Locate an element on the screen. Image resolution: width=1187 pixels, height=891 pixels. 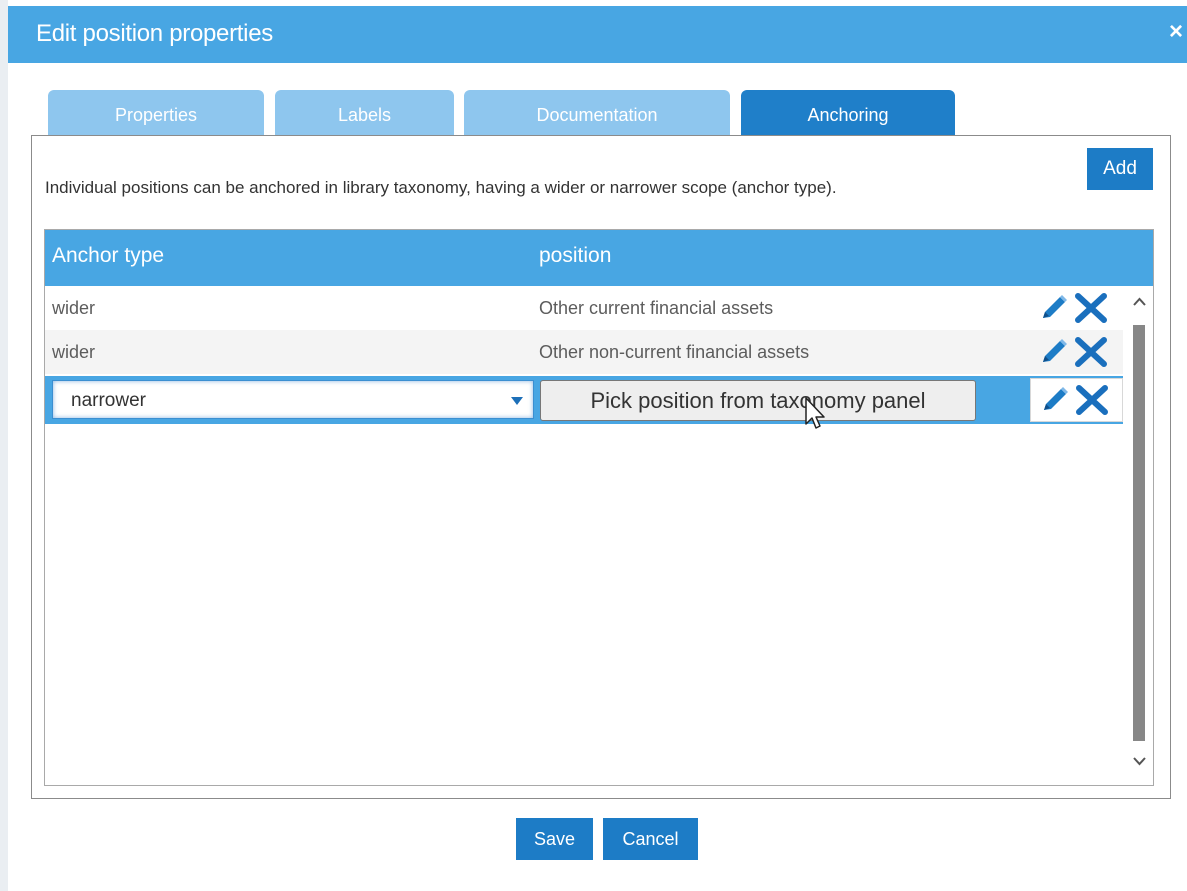
tab-properties: Properties is located at coordinates (156, 113).